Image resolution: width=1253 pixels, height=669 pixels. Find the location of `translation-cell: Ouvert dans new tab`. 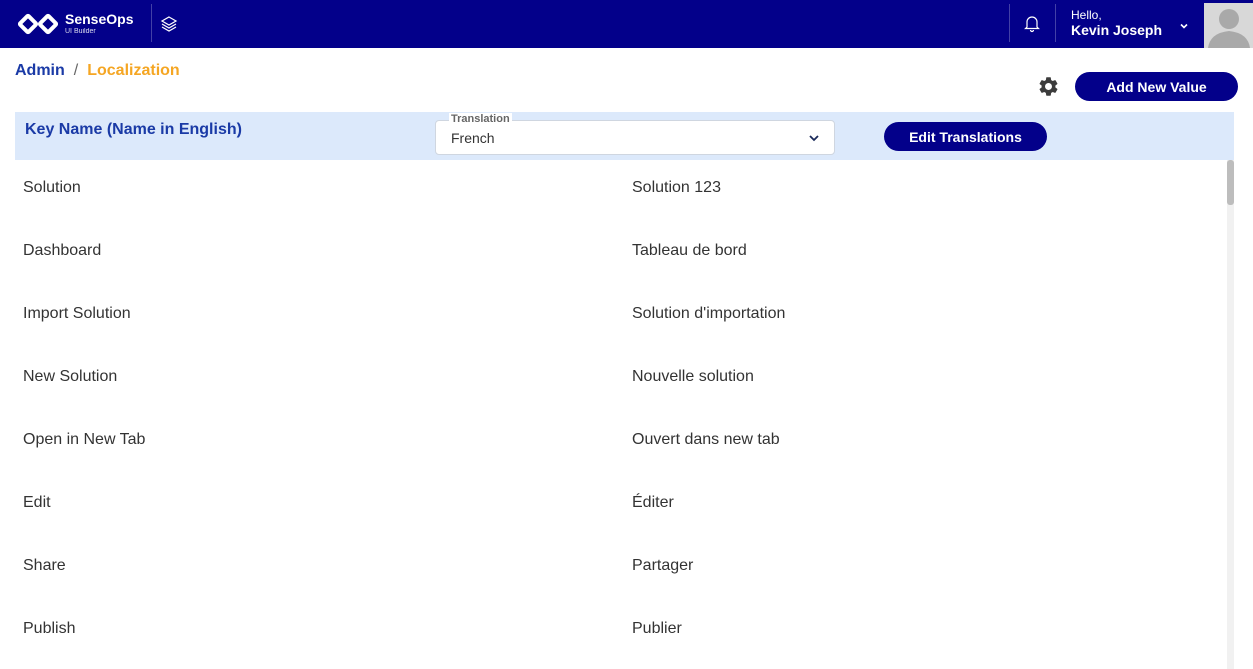

translation-cell: Ouvert dans new tab is located at coordinates (706, 439).